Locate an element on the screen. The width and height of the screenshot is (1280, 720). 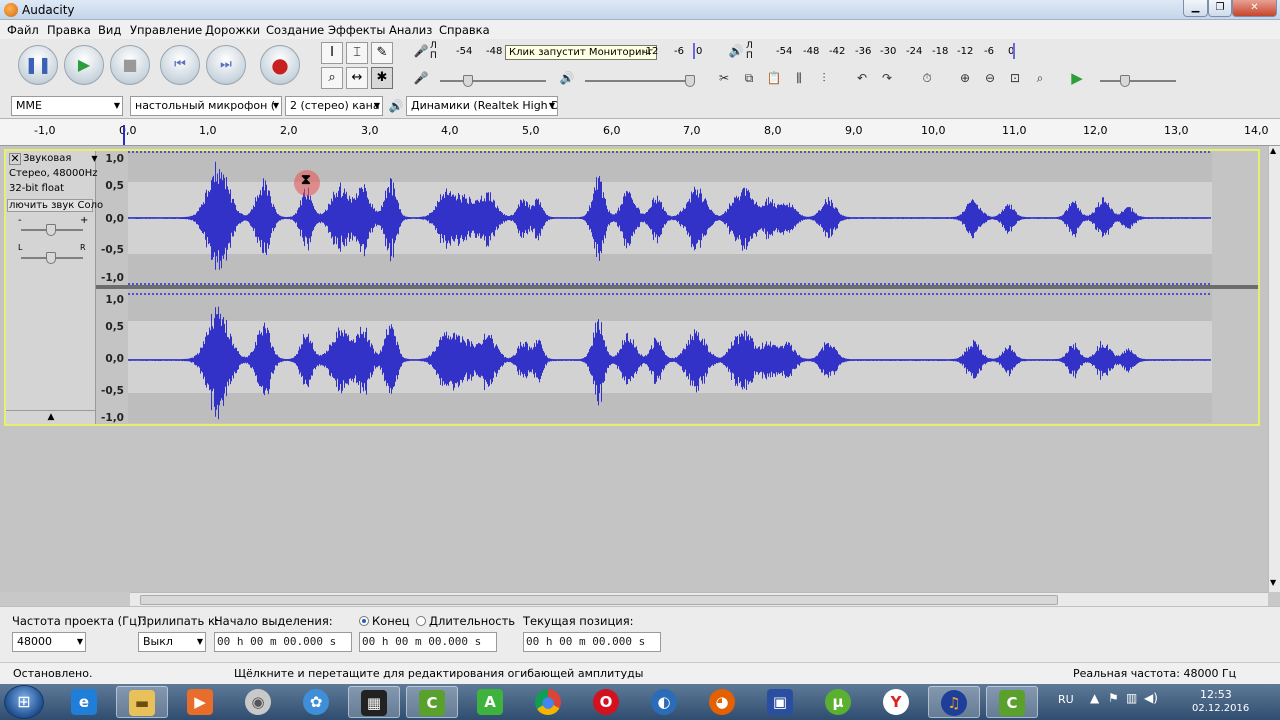
chrome-icon: ● is located at coordinates (548, 702).